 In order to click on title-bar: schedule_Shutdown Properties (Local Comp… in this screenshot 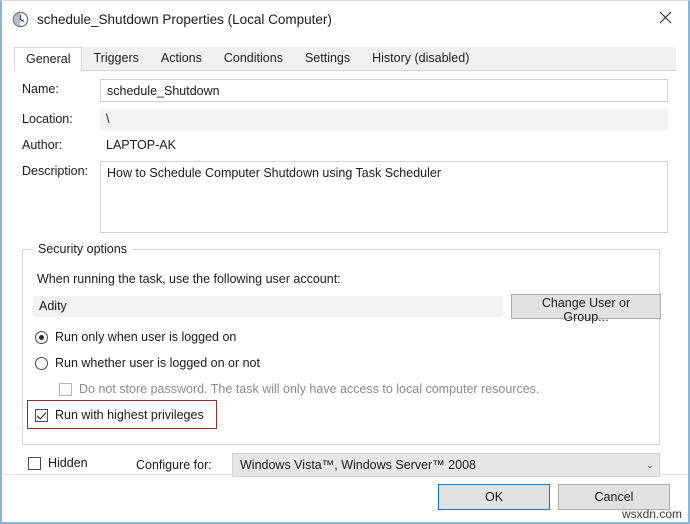, I will do `click(345, 19)`.